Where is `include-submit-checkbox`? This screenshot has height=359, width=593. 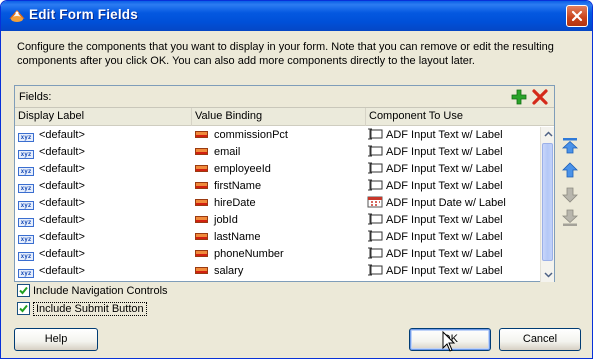 include-submit-checkbox is located at coordinates (23, 308).